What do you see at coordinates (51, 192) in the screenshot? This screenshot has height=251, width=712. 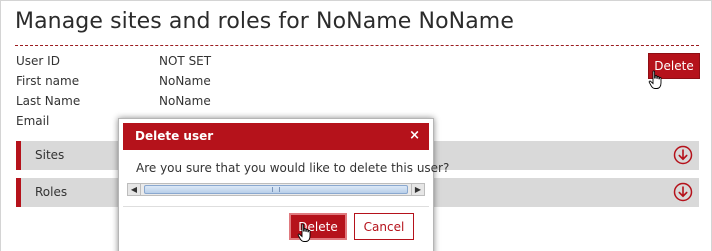 I see `roles-section-label: Roles` at bounding box center [51, 192].